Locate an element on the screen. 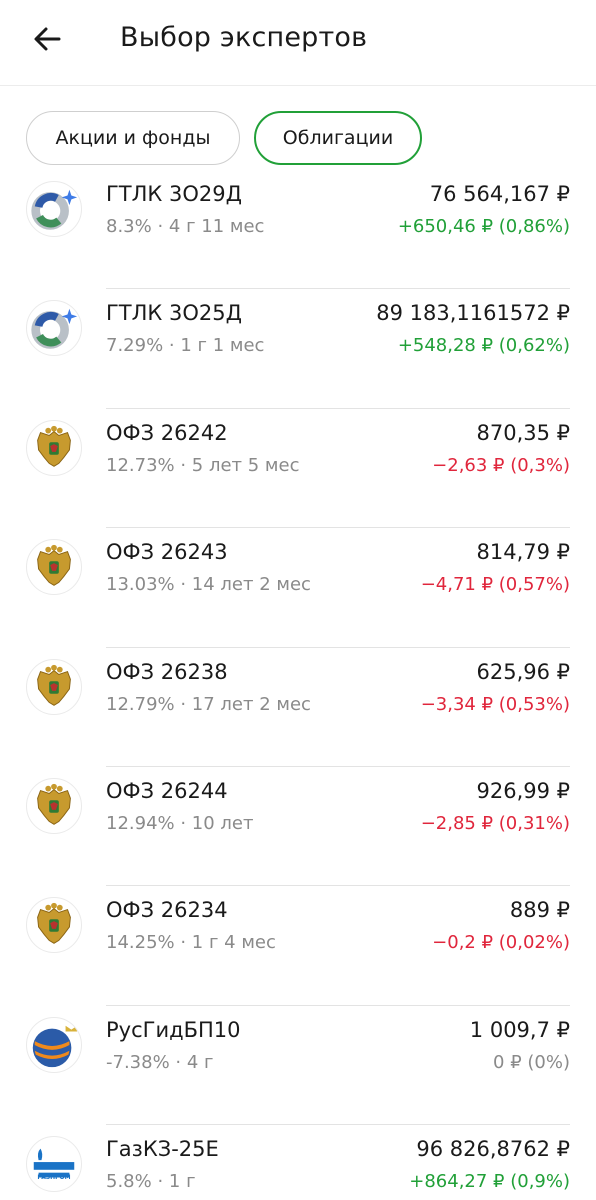 The width and height of the screenshot is (596, 1200). bond-price-change: −2,63 ₽ (0,3%) is located at coordinates (501, 465).